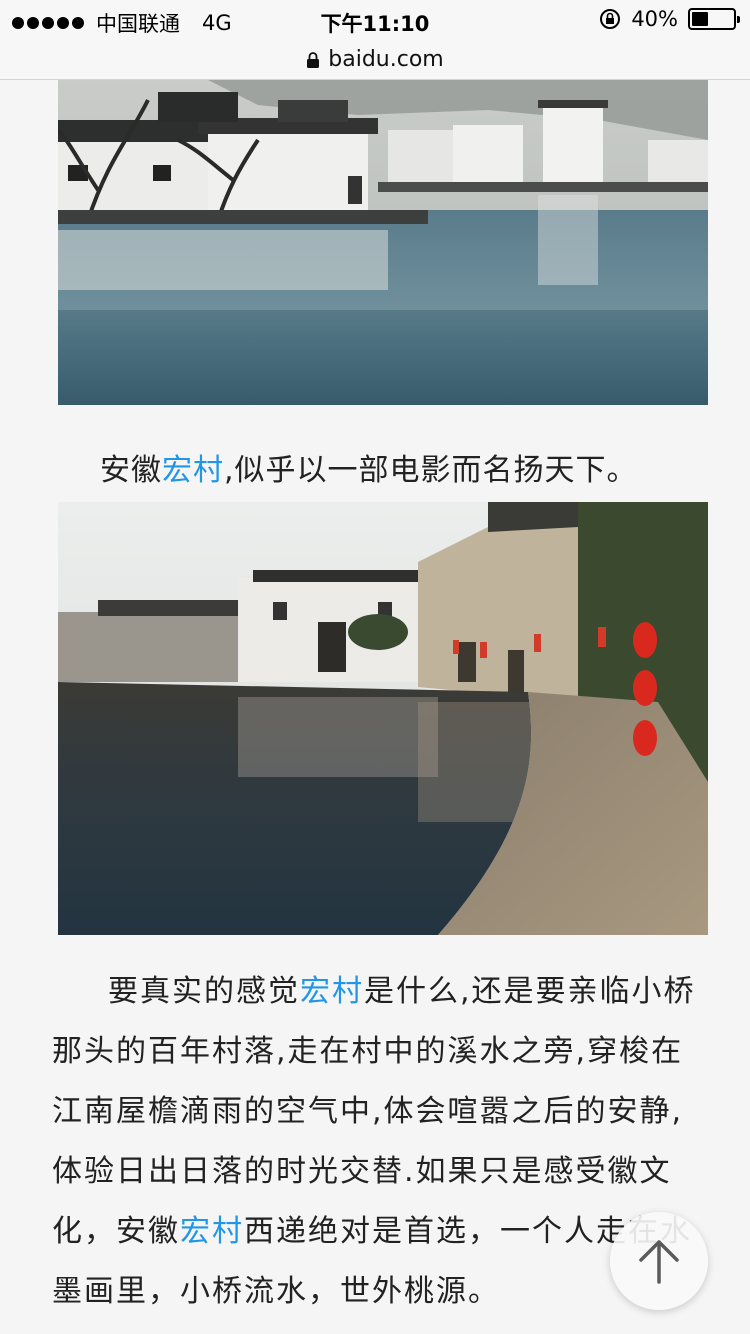 This screenshot has width=750, height=1334. What do you see at coordinates (204, 991) in the screenshot?
I see `line1-text-prefix: 要真实的感觉` at bounding box center [204, 991].